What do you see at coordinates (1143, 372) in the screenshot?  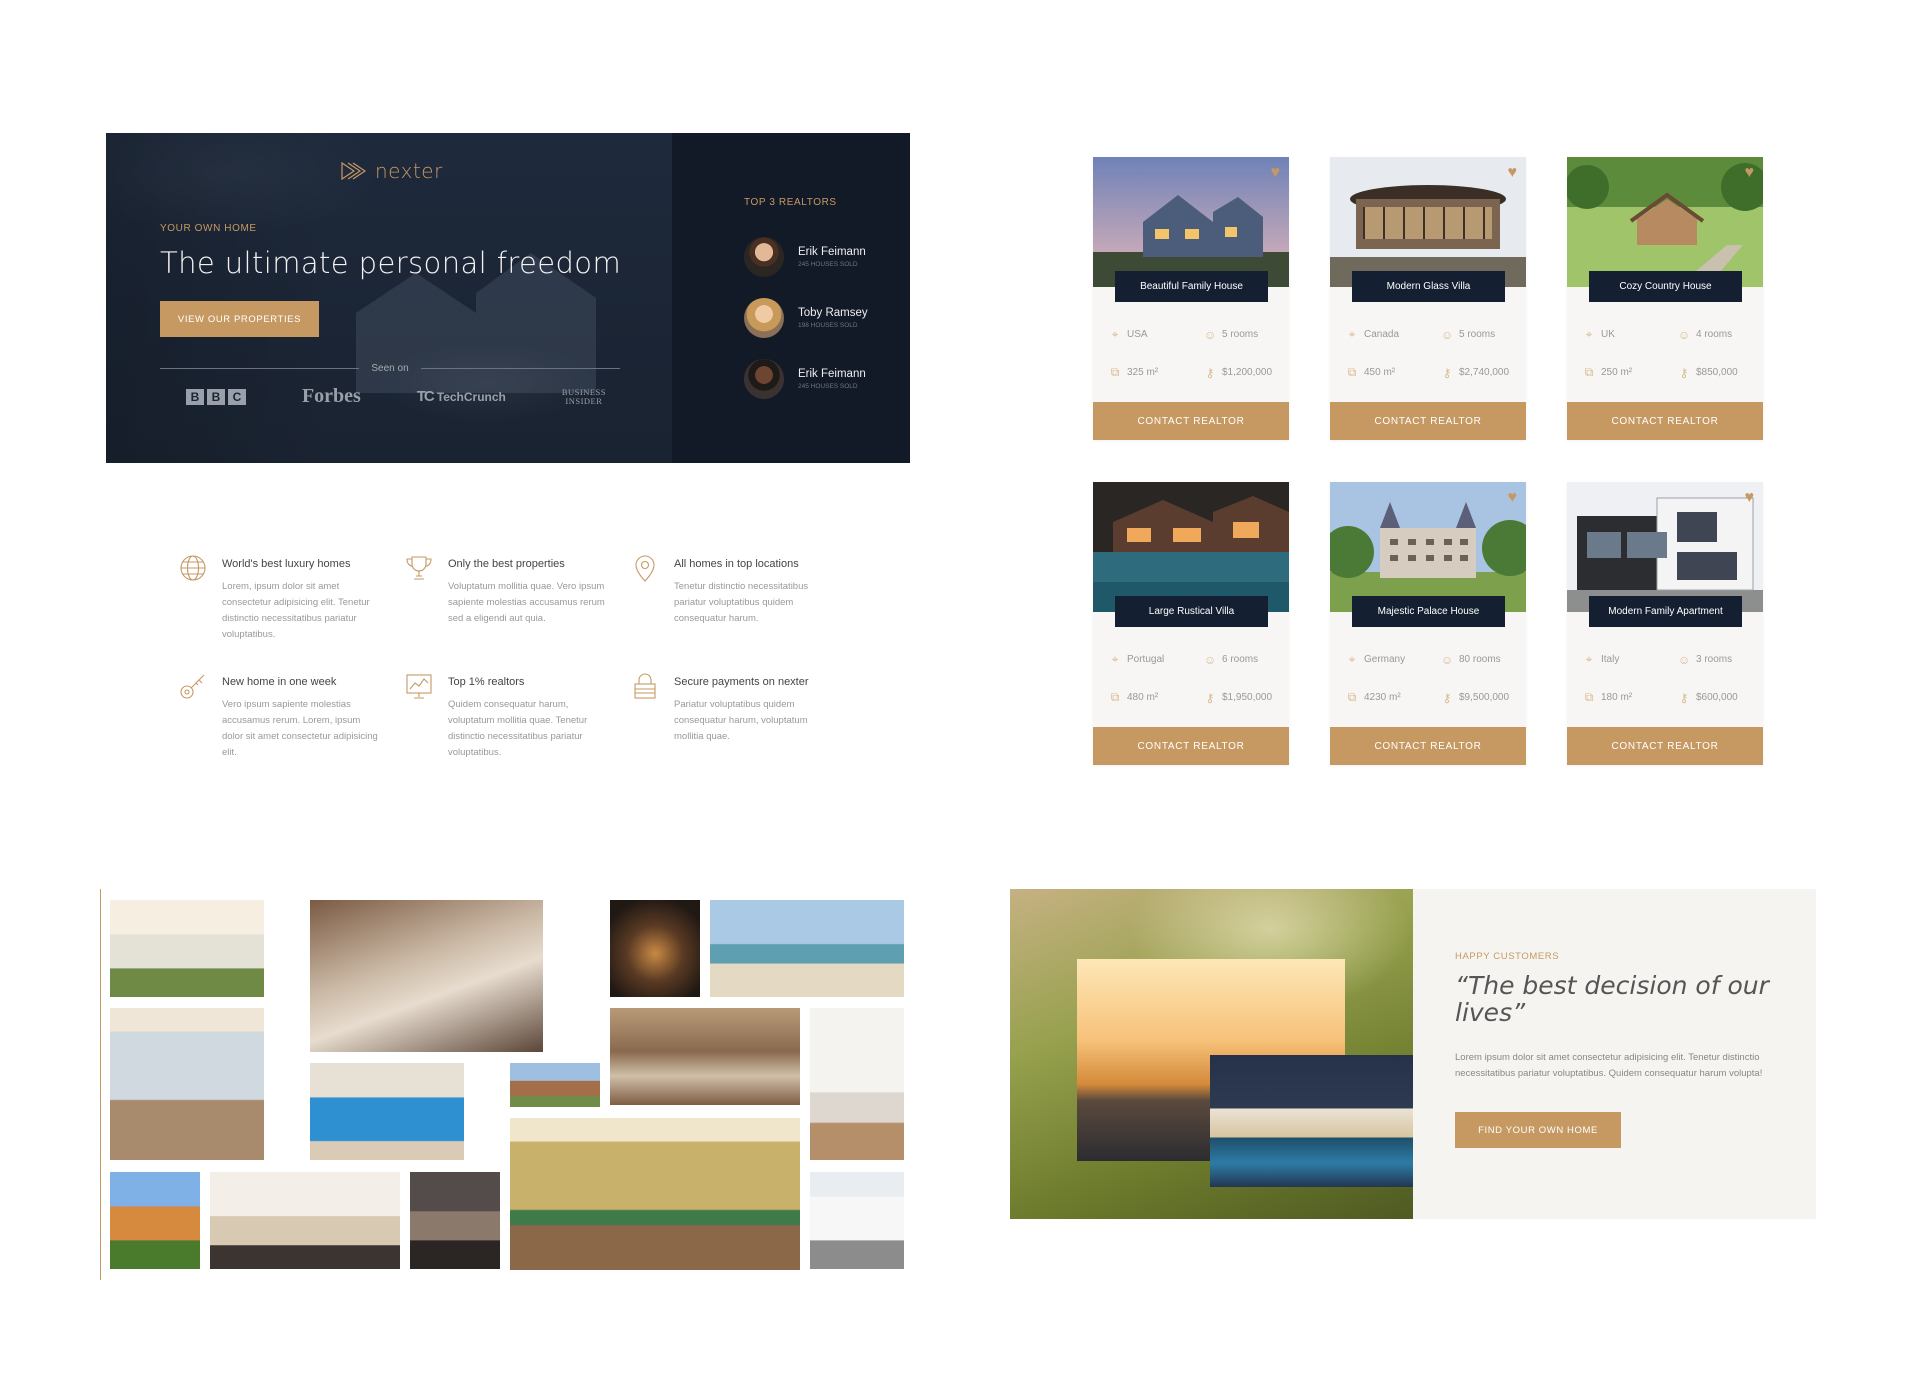 I see `area-text: 325 m²` at bounding box center [1143, 372].